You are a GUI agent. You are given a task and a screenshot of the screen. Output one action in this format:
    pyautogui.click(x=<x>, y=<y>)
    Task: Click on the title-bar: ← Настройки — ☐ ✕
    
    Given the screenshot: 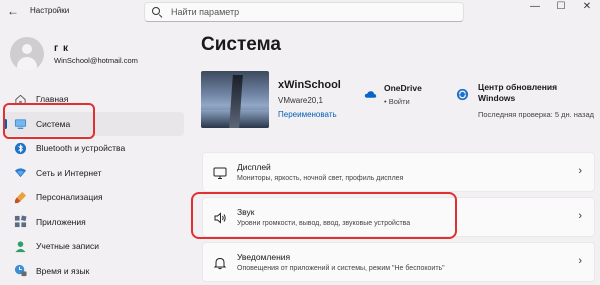 What is the action you would take?
    pyautogui.click(x=300, y=11)
    